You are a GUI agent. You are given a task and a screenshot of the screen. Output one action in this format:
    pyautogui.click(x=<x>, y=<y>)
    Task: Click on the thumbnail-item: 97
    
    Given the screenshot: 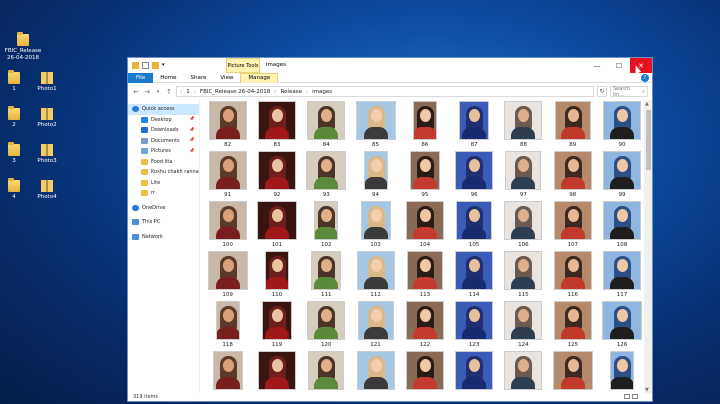 What is the action you would take?
    pyautogui.click(x=523, y=175)
    